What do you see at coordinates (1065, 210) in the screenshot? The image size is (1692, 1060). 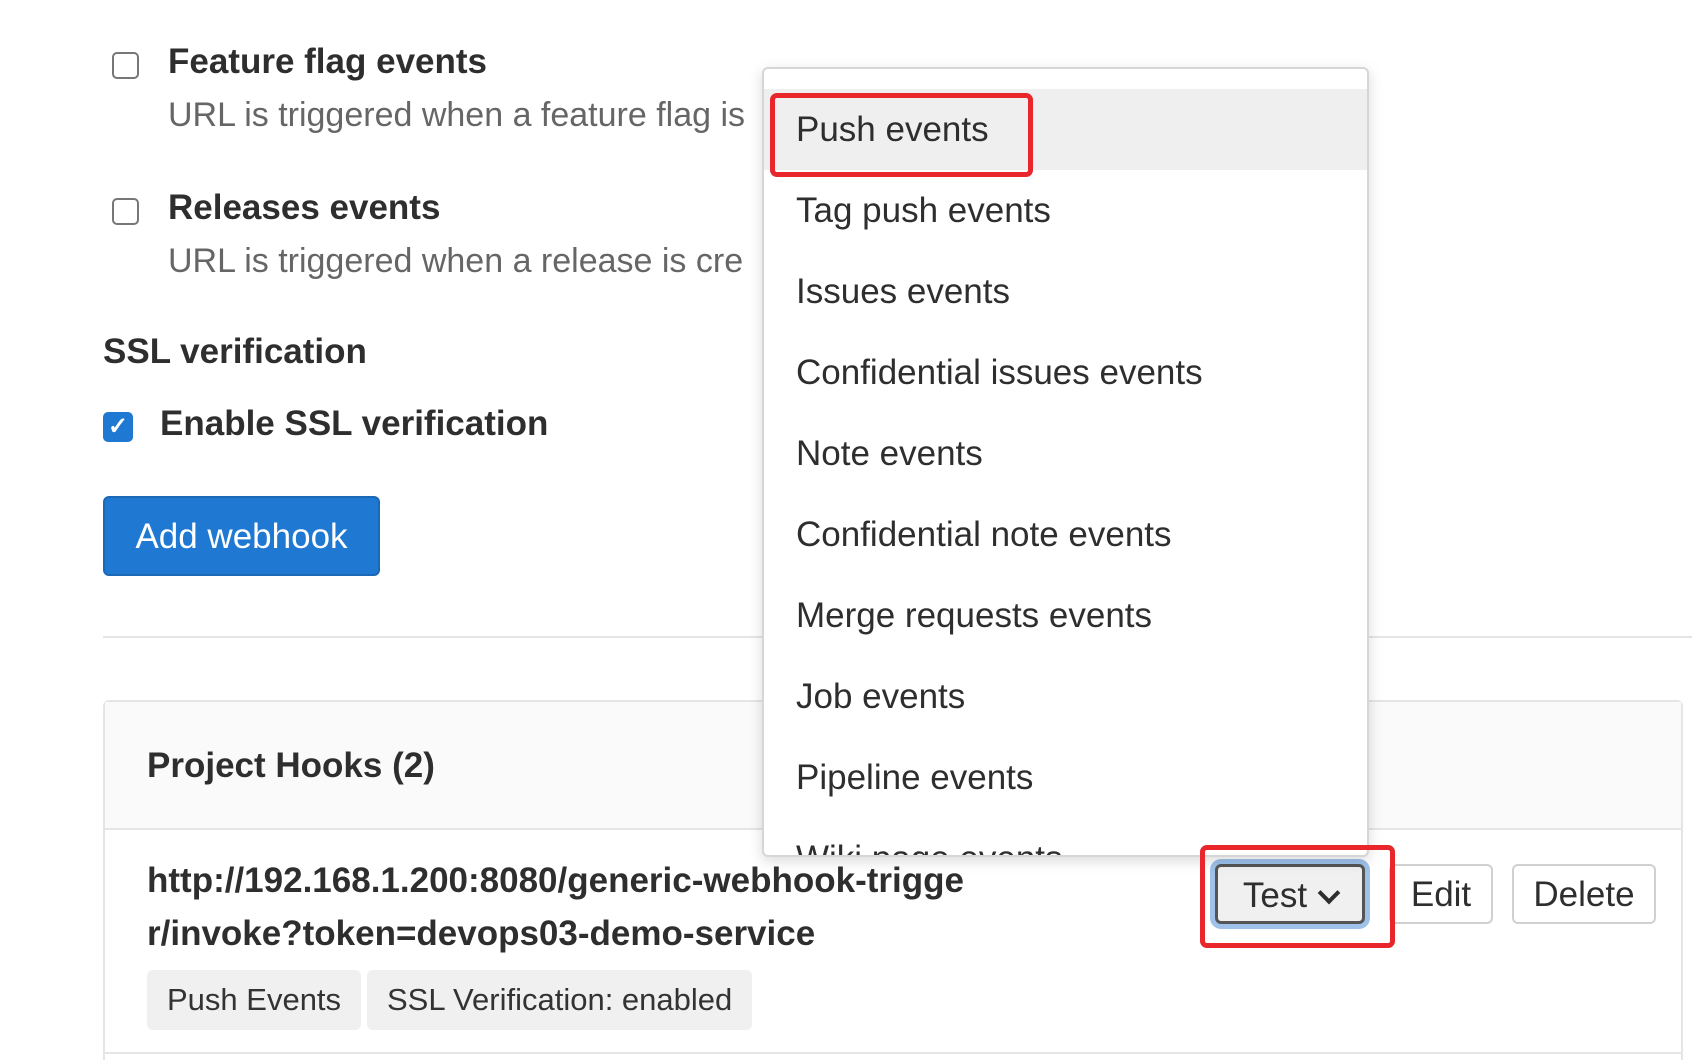 I see `dropdown-item-tag-push-events: Tag push events` at bounding box center [1065, 210].